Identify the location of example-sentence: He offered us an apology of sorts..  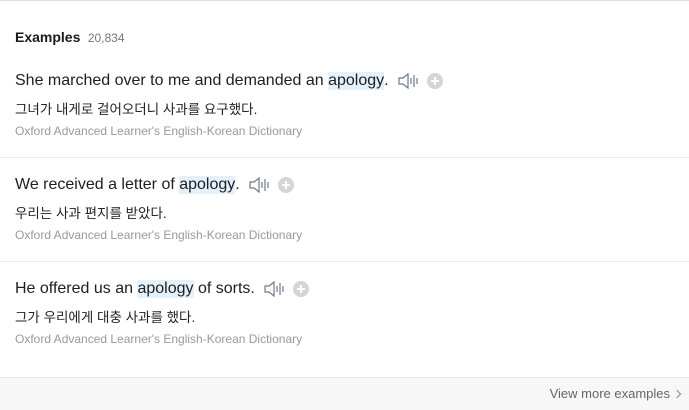
(162, 289).